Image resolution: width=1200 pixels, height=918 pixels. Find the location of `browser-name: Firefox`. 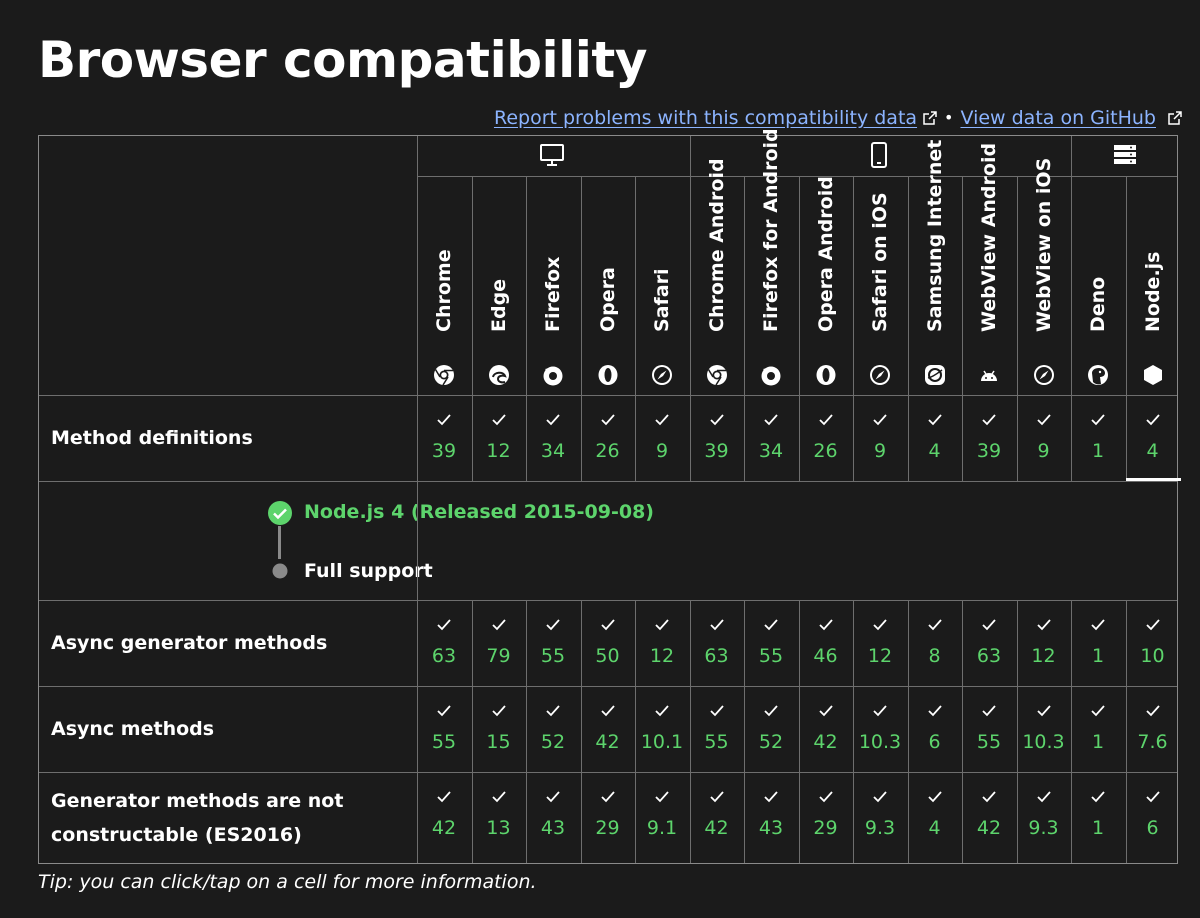

browser-name: Firefox is located at coordinates (553, 294).